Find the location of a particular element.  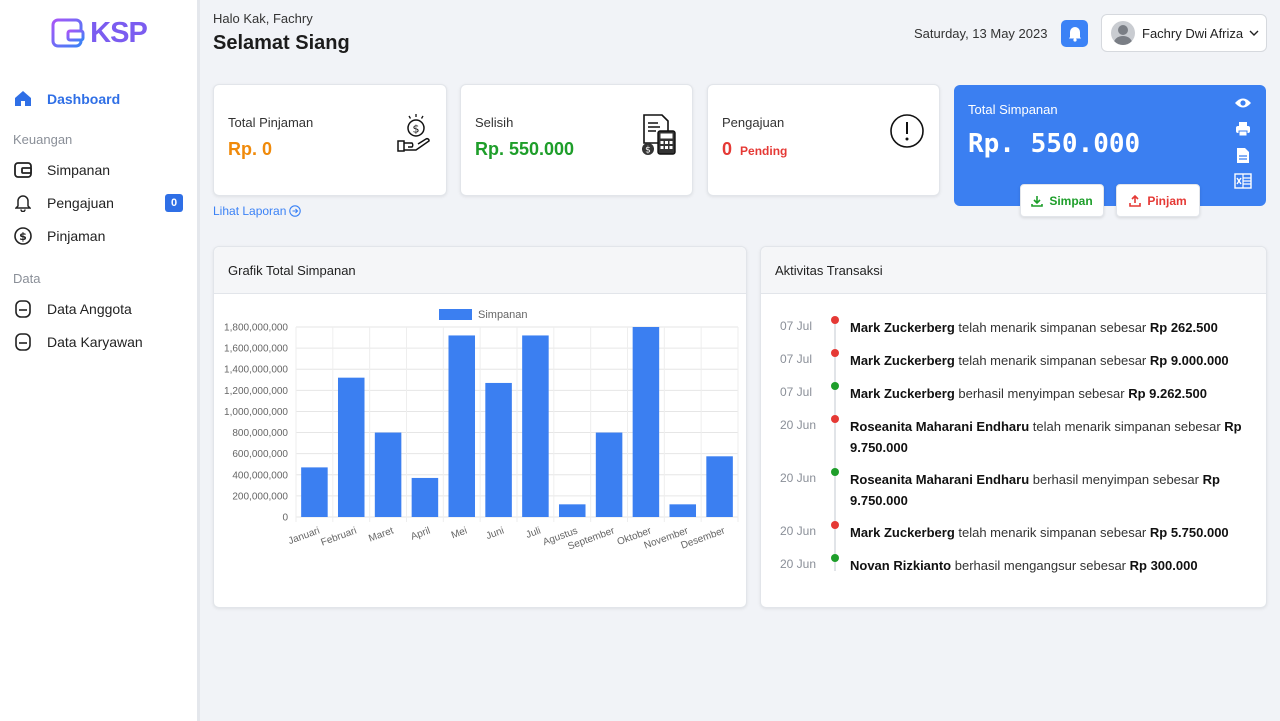

pengajuan-card: Pengajuan 0 Pending is located at coordinates (823, 140).